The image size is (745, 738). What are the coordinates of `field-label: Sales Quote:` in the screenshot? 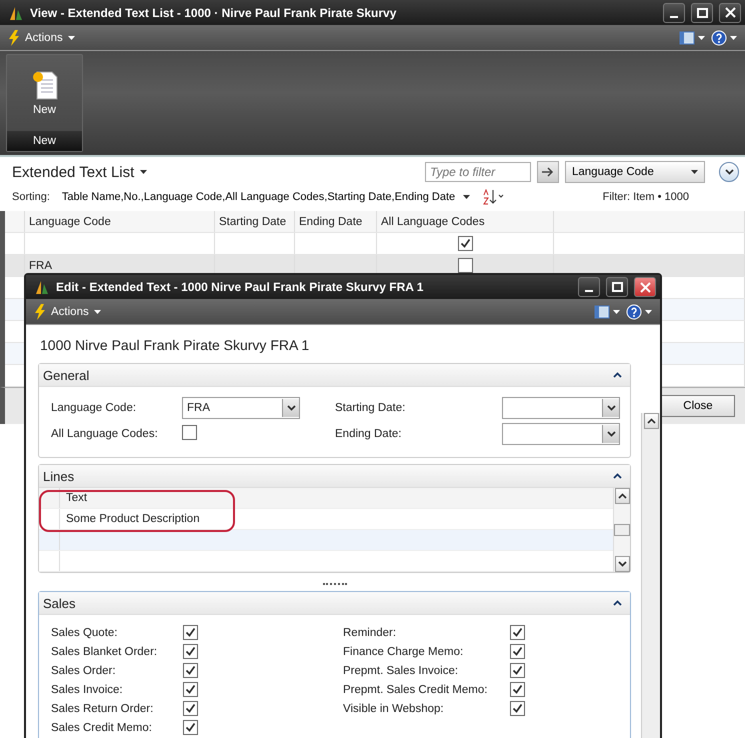 It's located at (84, 632).